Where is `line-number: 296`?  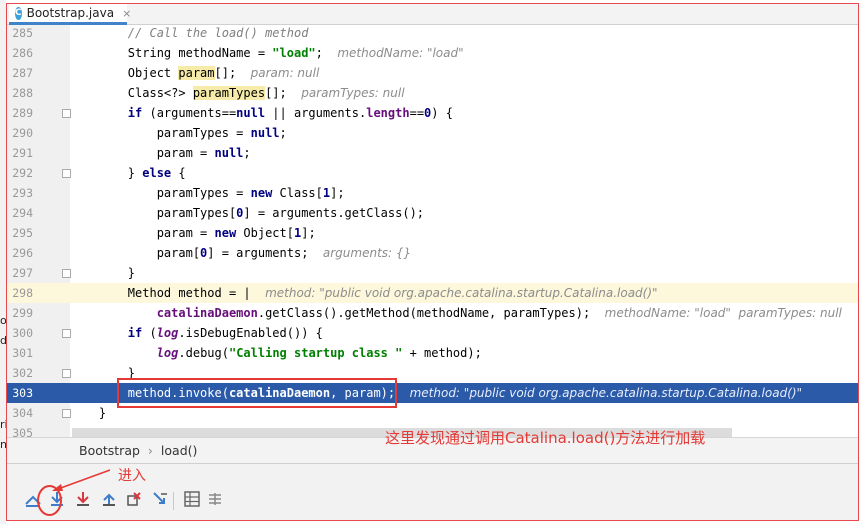
line-number: 296 is located at coordinates (20, 253).